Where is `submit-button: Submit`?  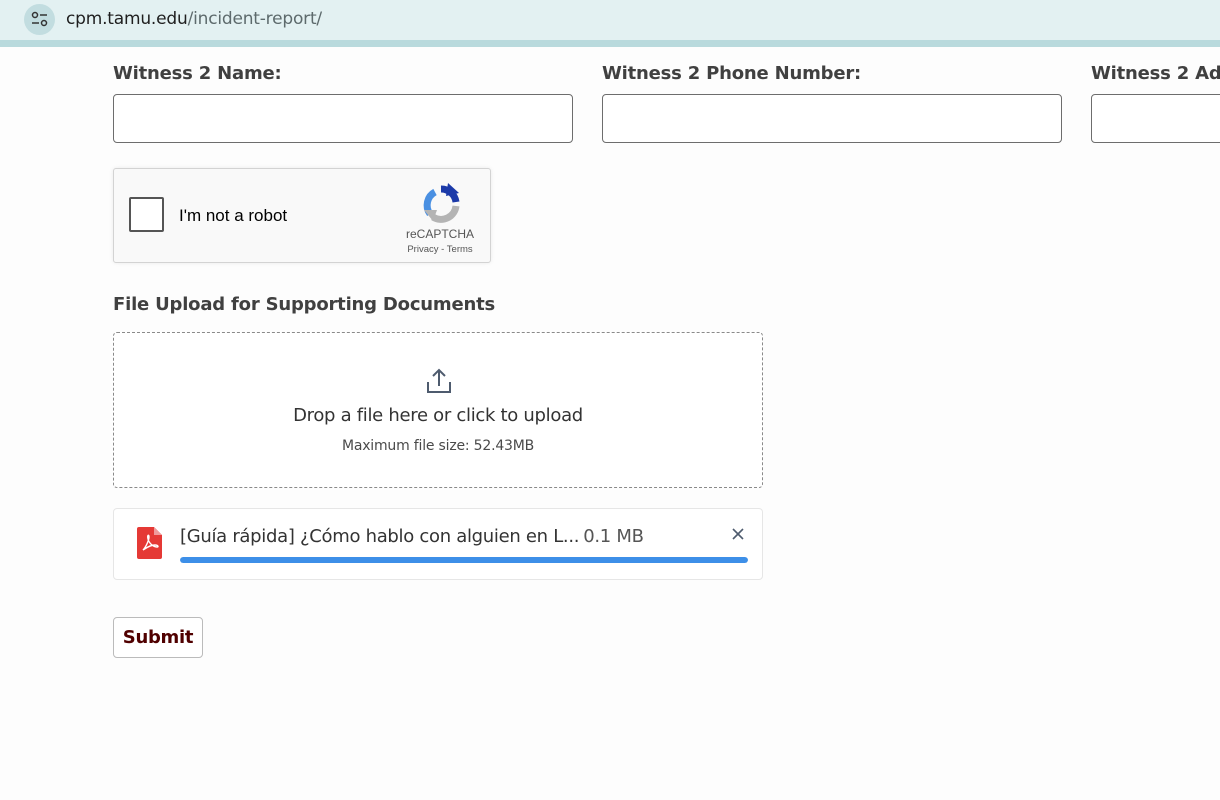
submit-button: Submit is located at coordinates (158, 637).